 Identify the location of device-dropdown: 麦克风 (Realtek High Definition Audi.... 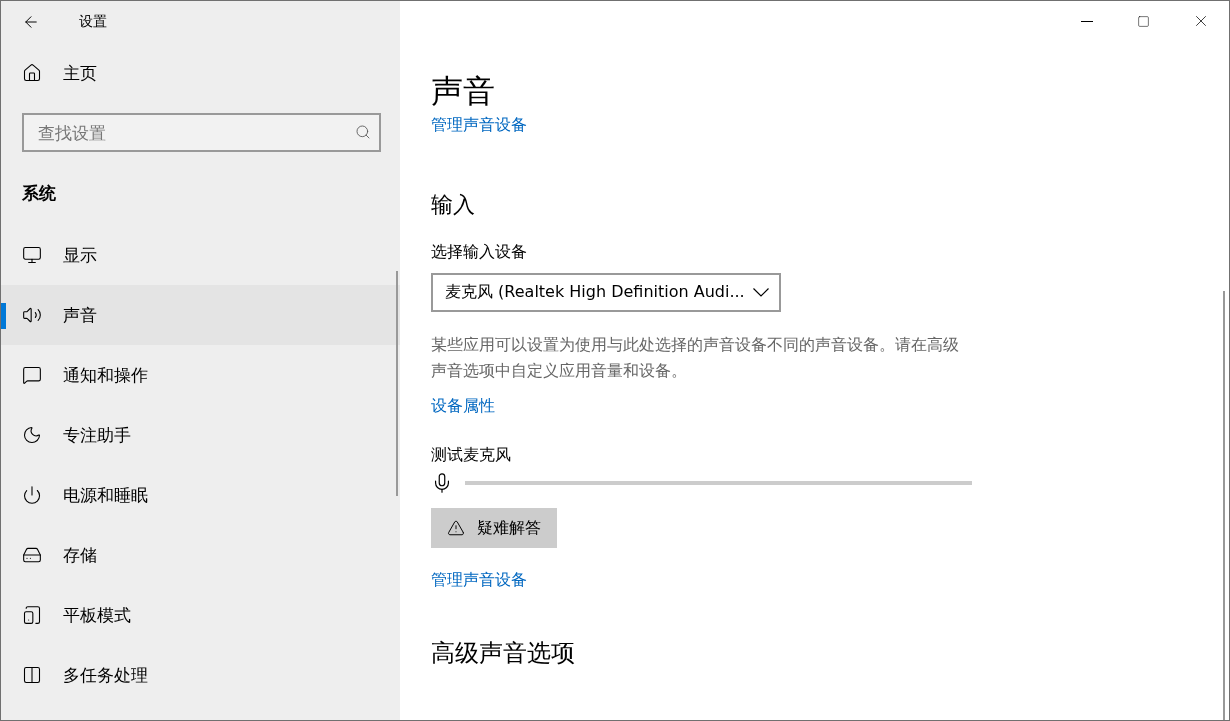
(606, 292).